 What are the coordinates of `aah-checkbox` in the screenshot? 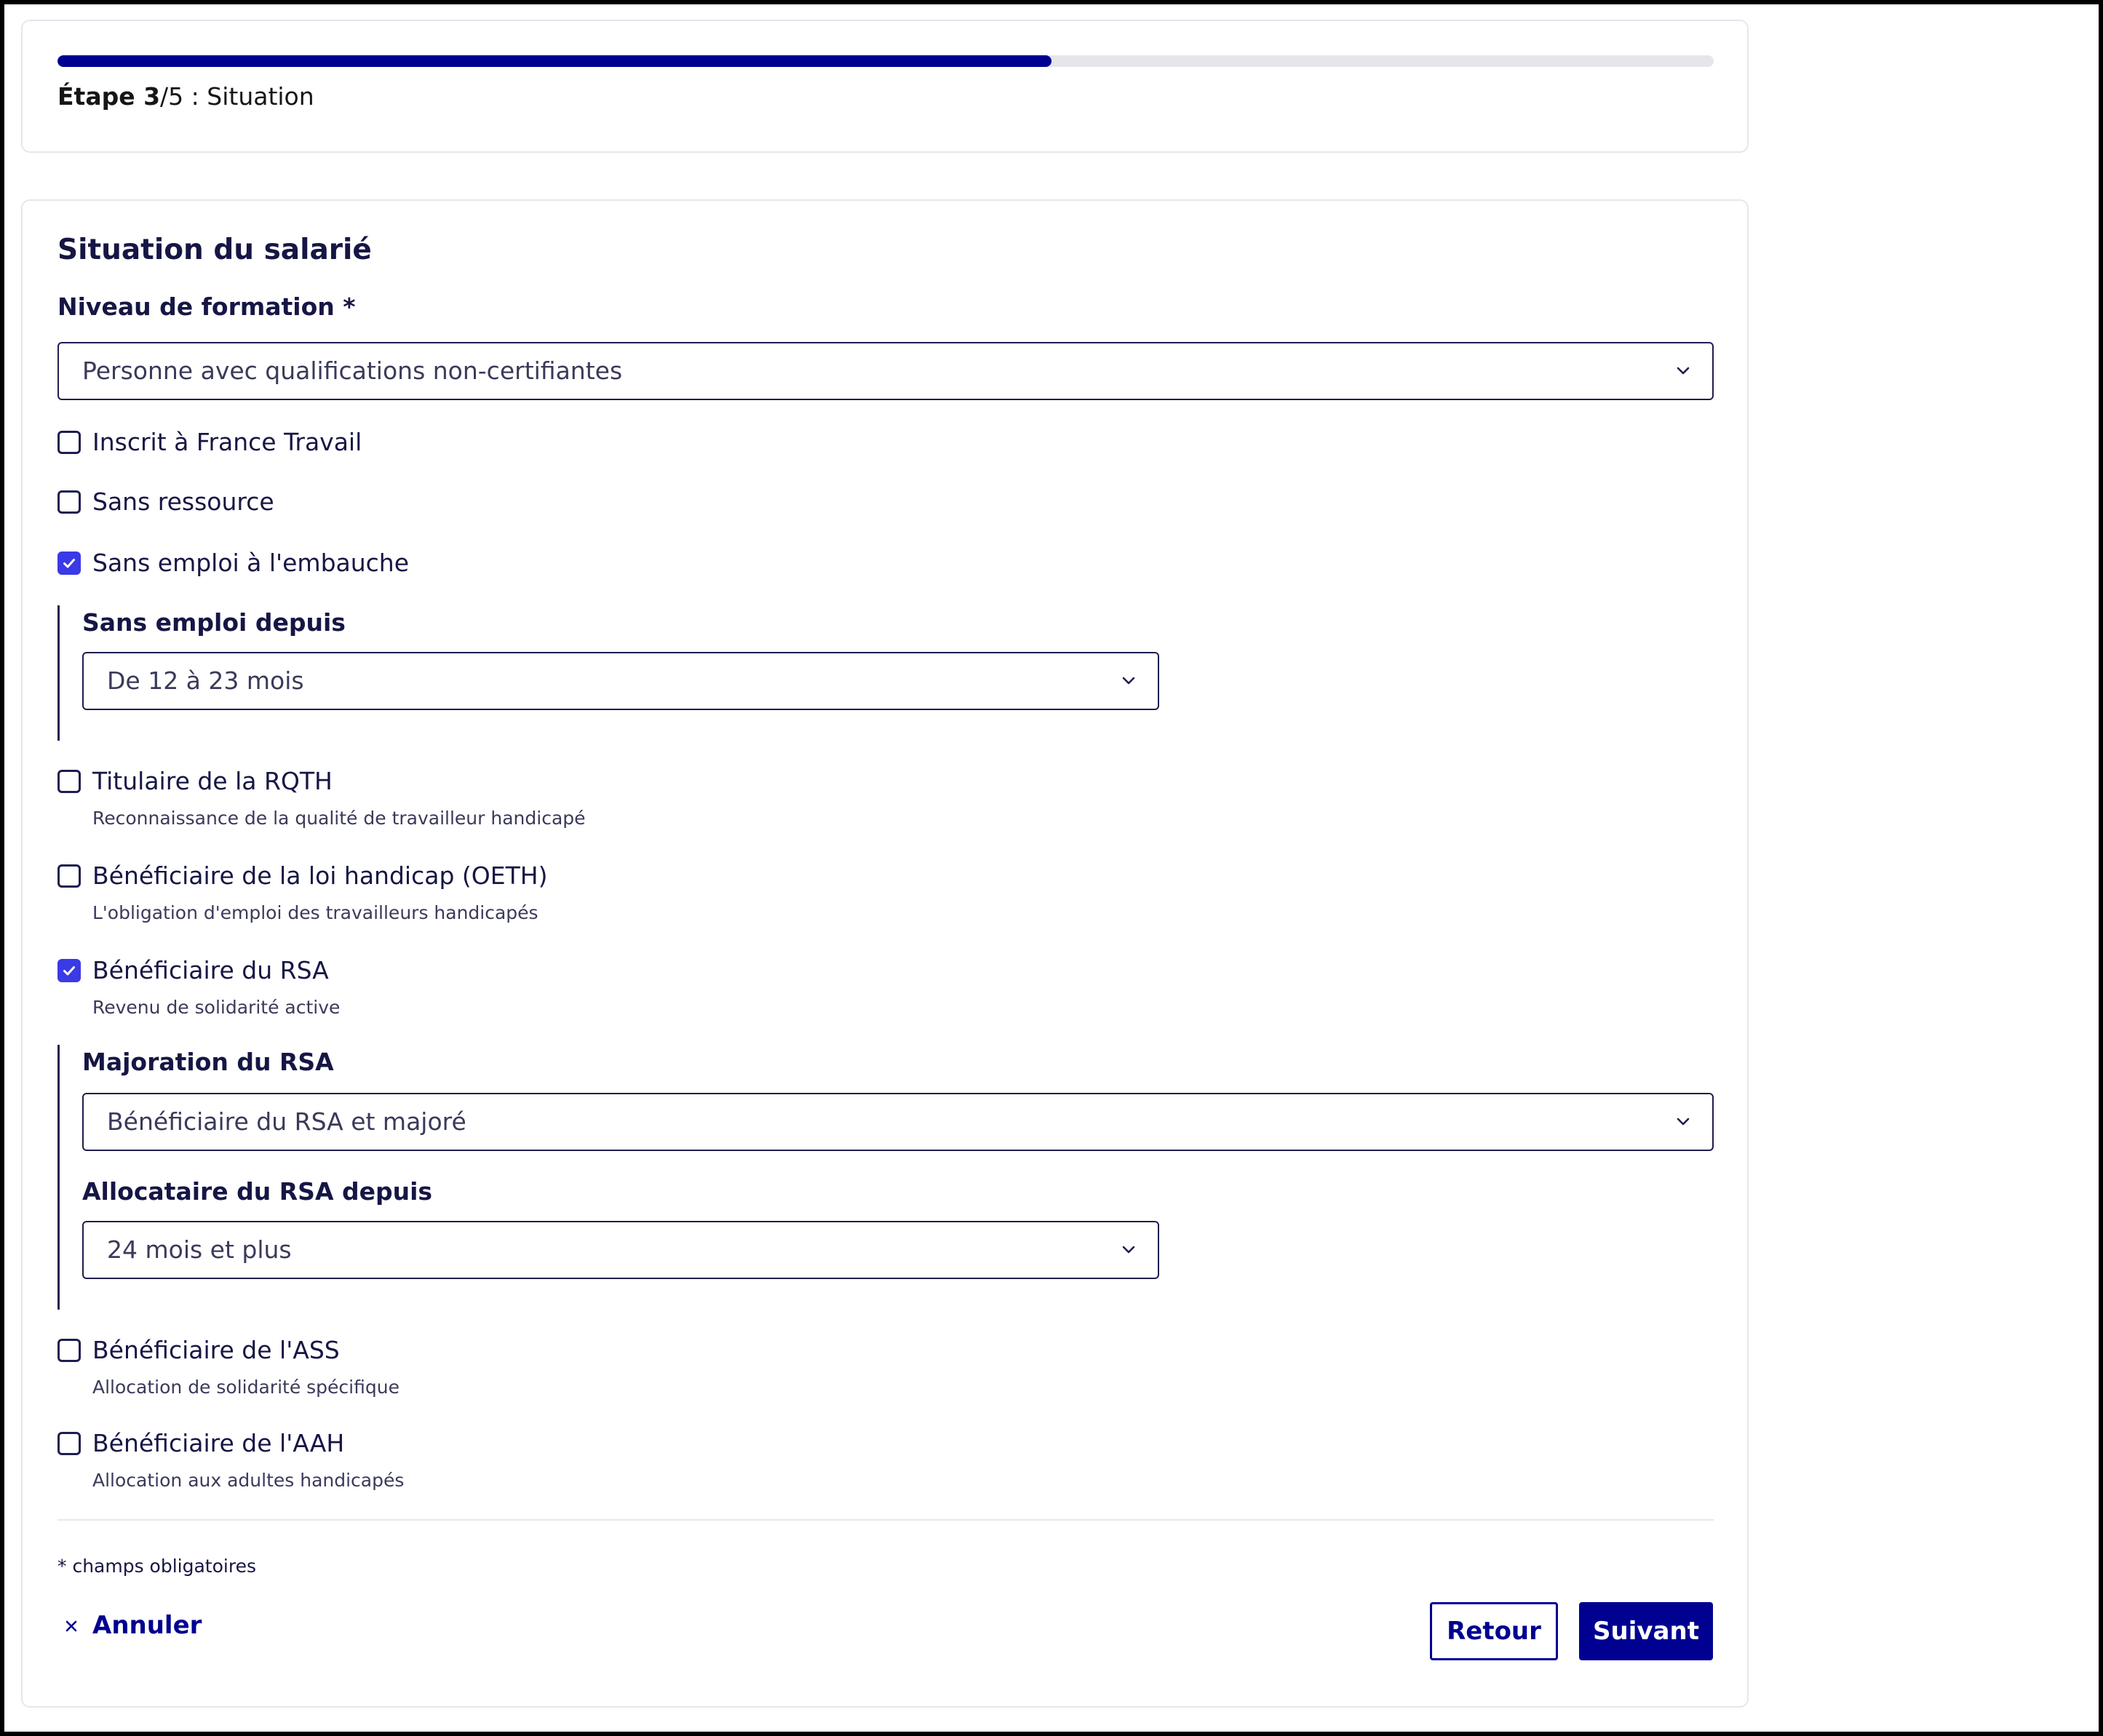 It's located at (69, 1443).